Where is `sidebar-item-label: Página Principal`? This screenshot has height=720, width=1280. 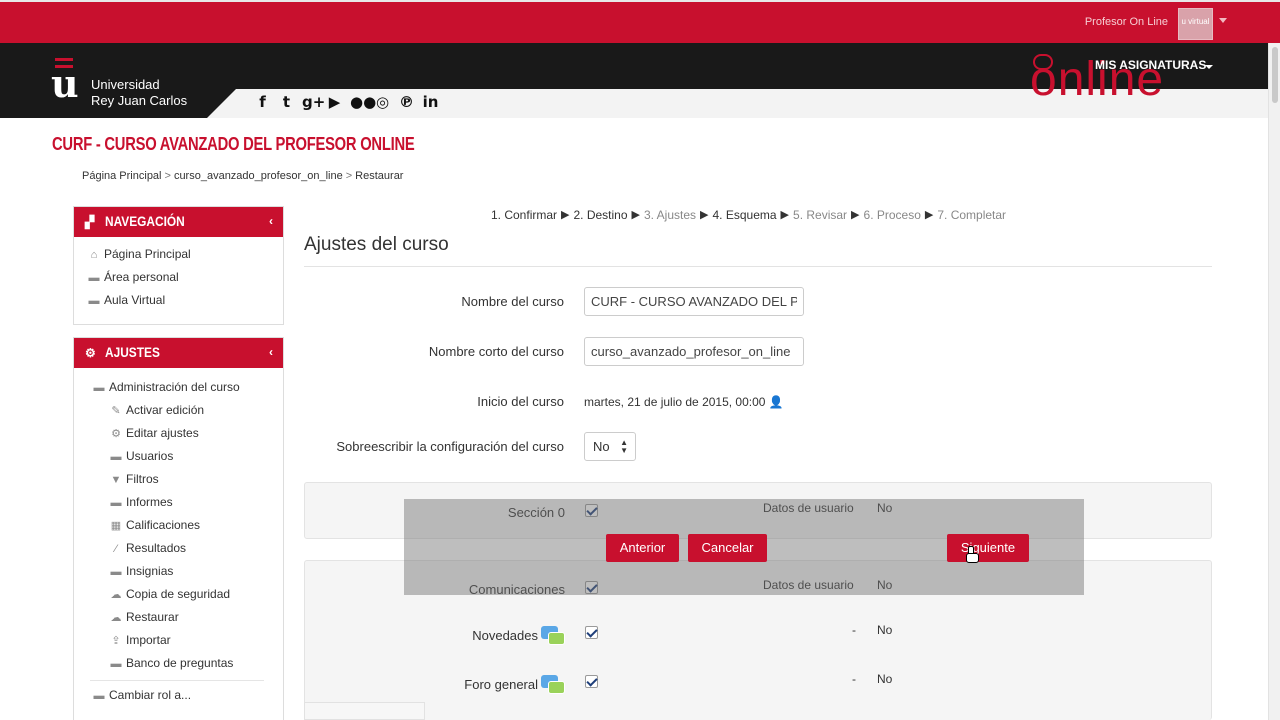 sidebar-item-label: Página Principal is located at coordinates (147, 254).